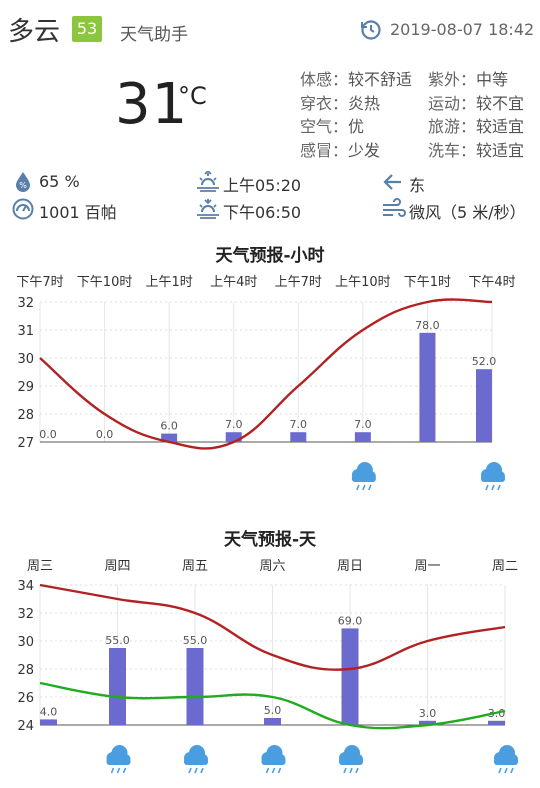 The width and height of the screenshot is (540, 788). I want to click on x-tick-label: 周一, so click(427, 566).